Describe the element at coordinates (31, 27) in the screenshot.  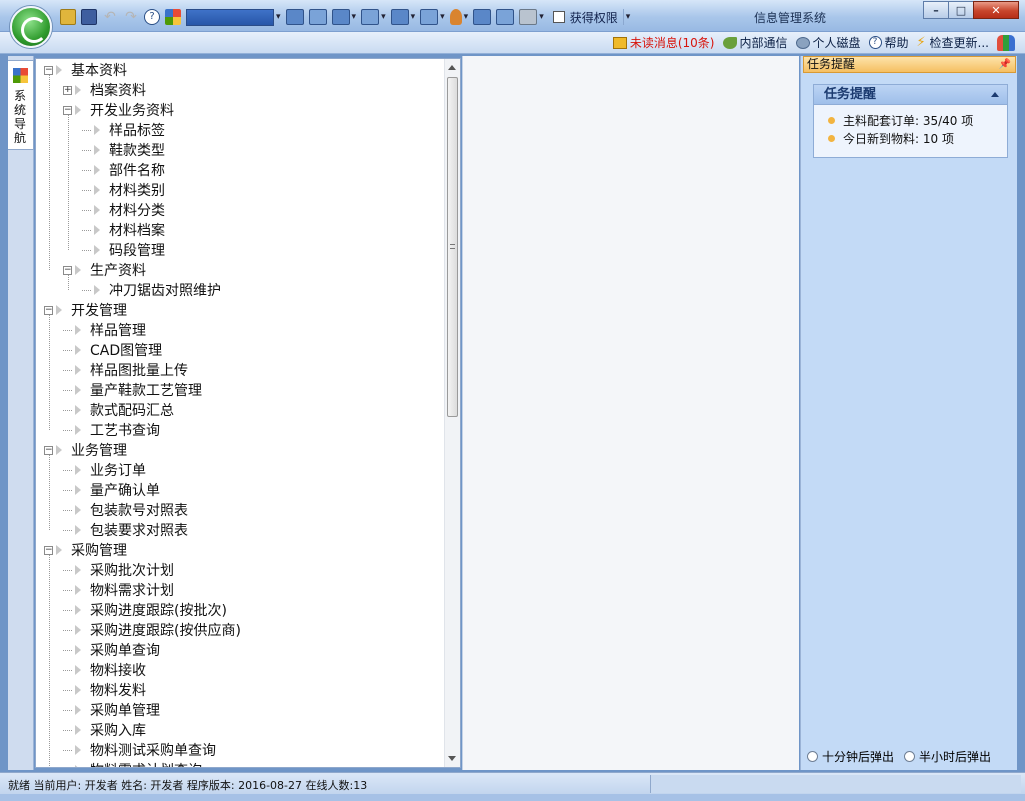
I see `app-menu-button` at that location.